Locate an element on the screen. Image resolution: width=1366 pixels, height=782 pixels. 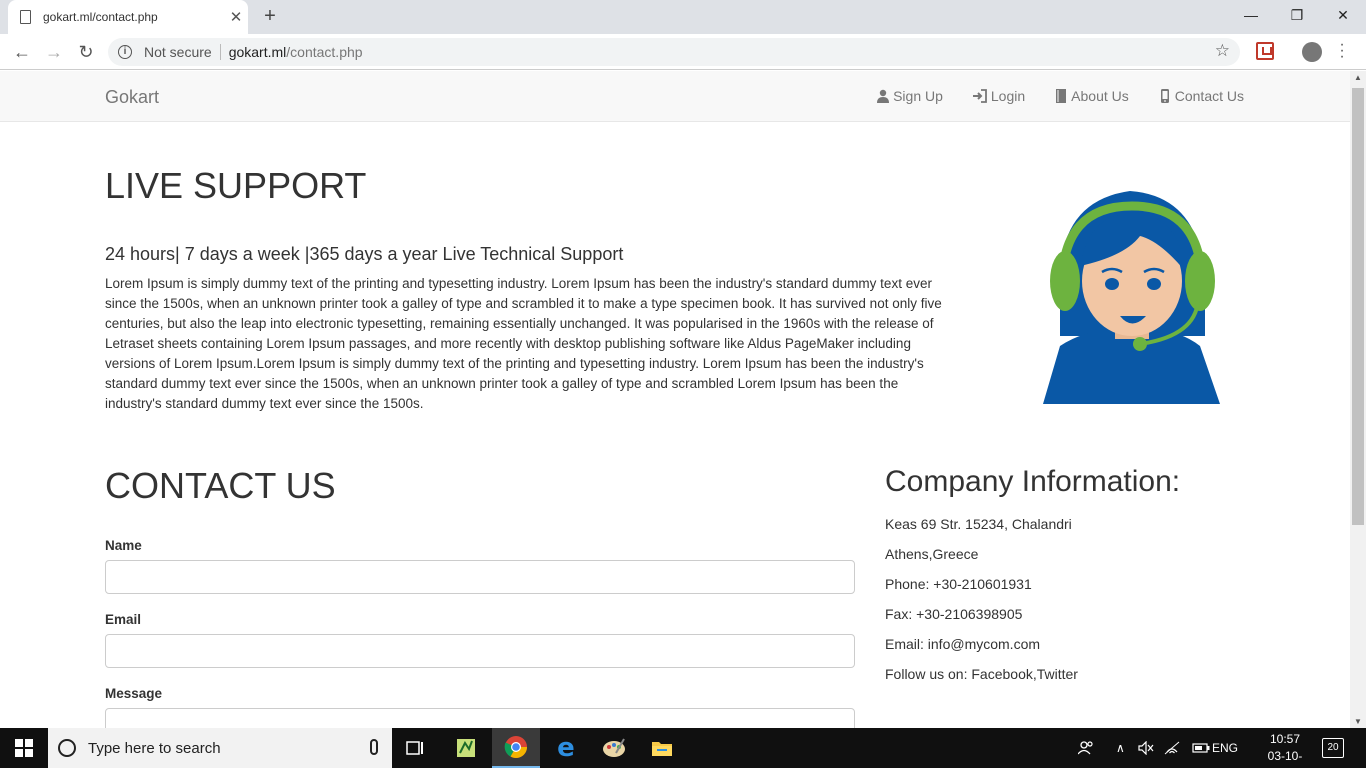
windows-logo-icon is located at coordinates (24, 748).